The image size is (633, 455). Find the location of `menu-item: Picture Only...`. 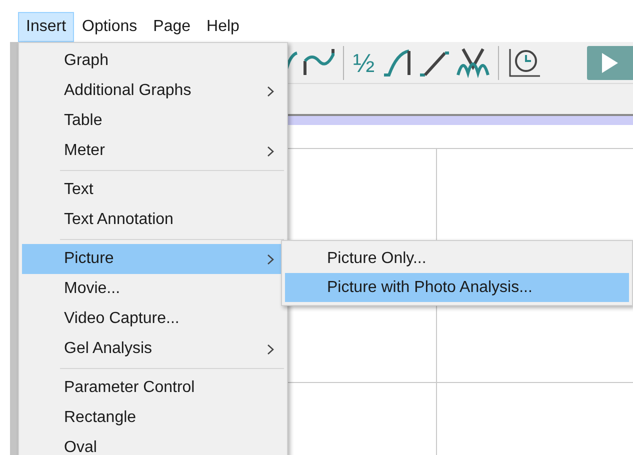

menu-item: Picture Only... is located at coordinates (457, 258).